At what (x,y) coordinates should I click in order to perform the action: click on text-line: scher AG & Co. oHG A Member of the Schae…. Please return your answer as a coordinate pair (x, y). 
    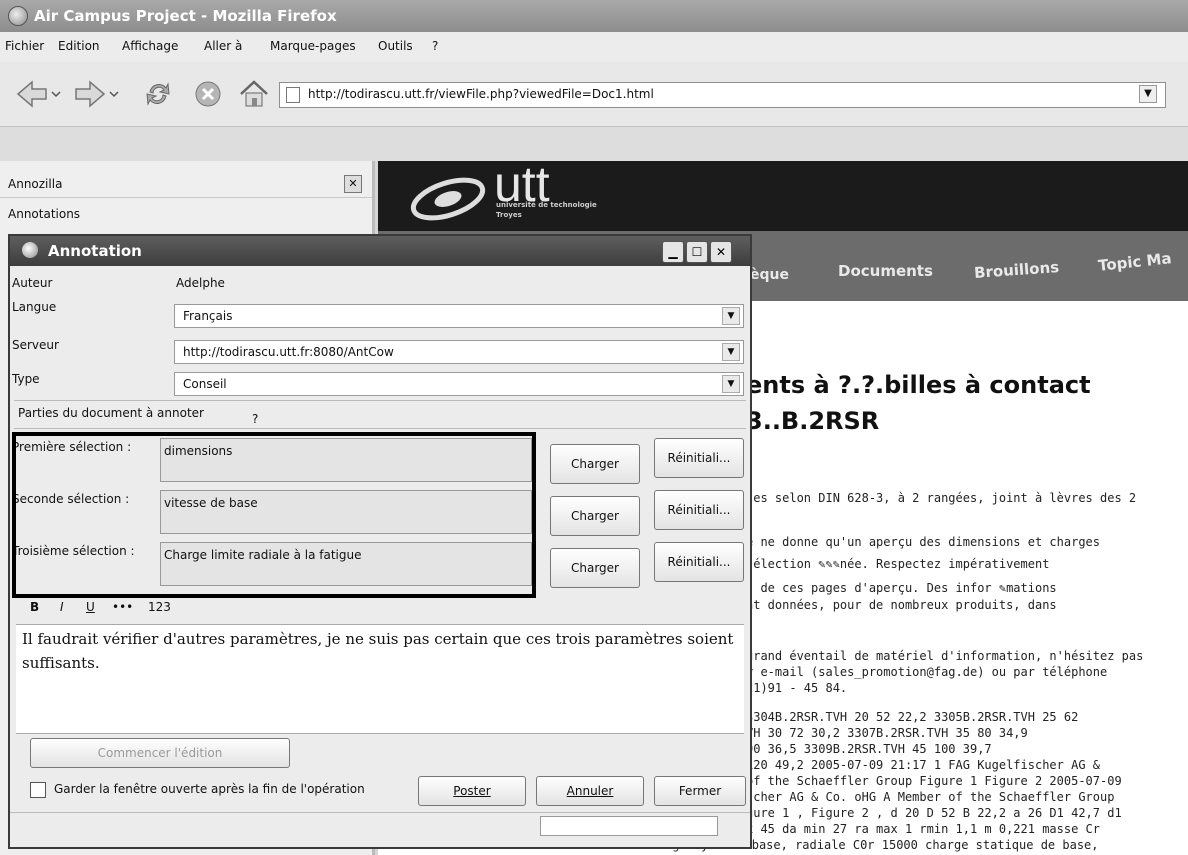
    Looking at the image, I should click on (930, 797).